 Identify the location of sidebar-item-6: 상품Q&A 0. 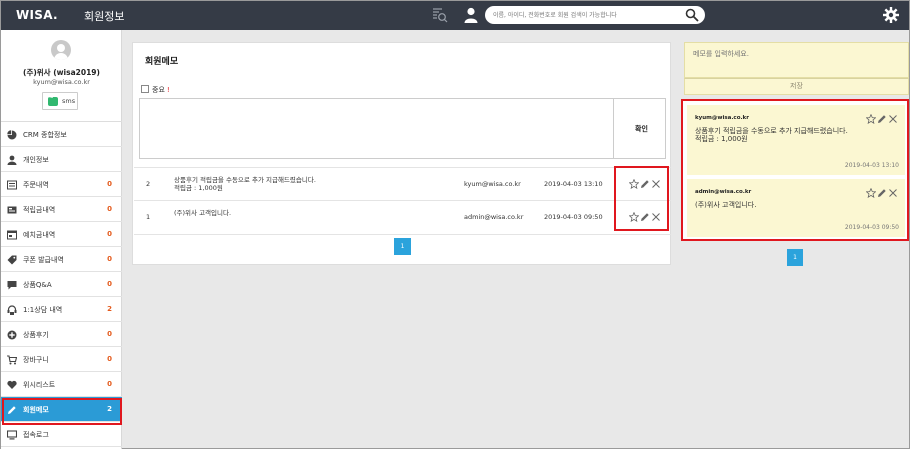
(61, 284).